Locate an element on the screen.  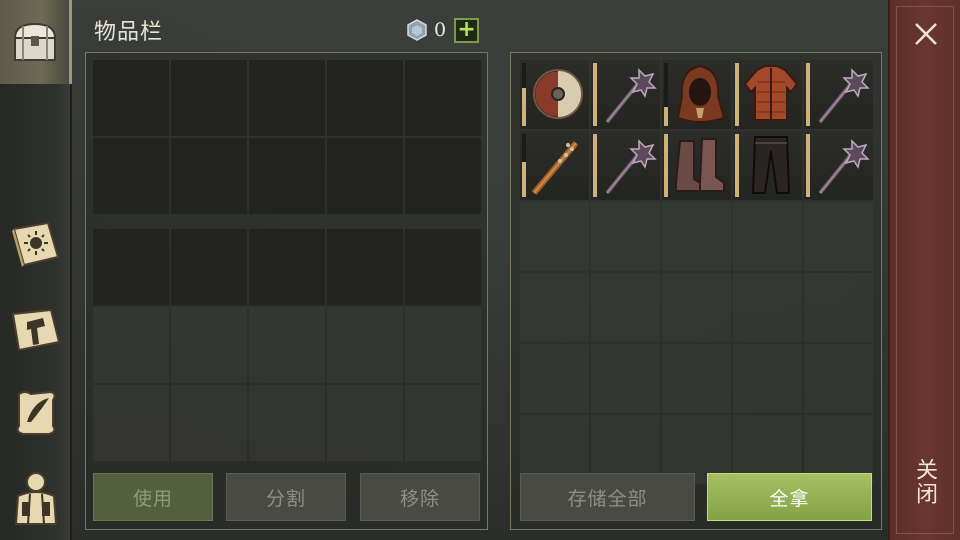
store-all-button: 存储全部 is located at coordinates (607, 497).